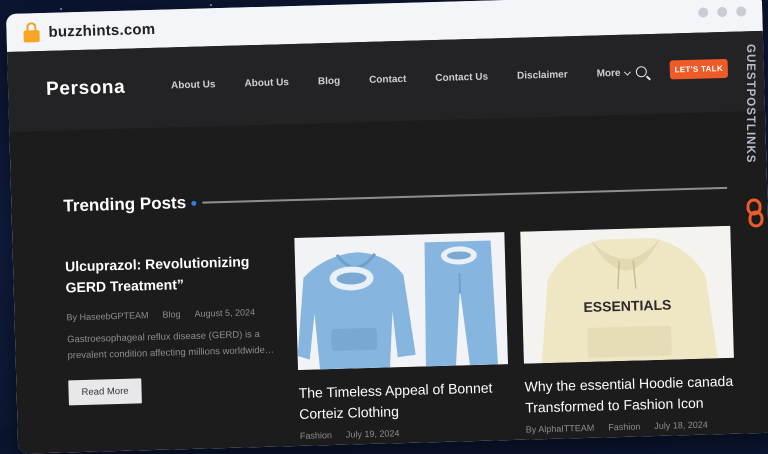 The height and width of the screenshot is (454, 768). What do you see at coordinates (31, 32) in the screenshot?
I see `lock-icon` at bounding box center [31, 32].